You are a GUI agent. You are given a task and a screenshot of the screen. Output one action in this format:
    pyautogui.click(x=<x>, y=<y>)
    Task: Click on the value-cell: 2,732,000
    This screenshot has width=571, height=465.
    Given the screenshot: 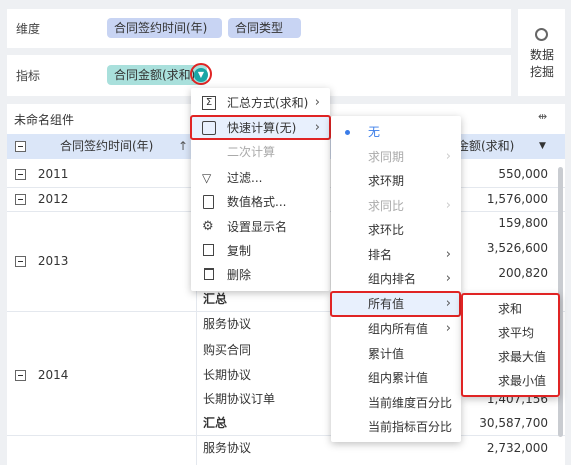 What is the action you would take?
    pyautogui.click(x=517, y=448)
    